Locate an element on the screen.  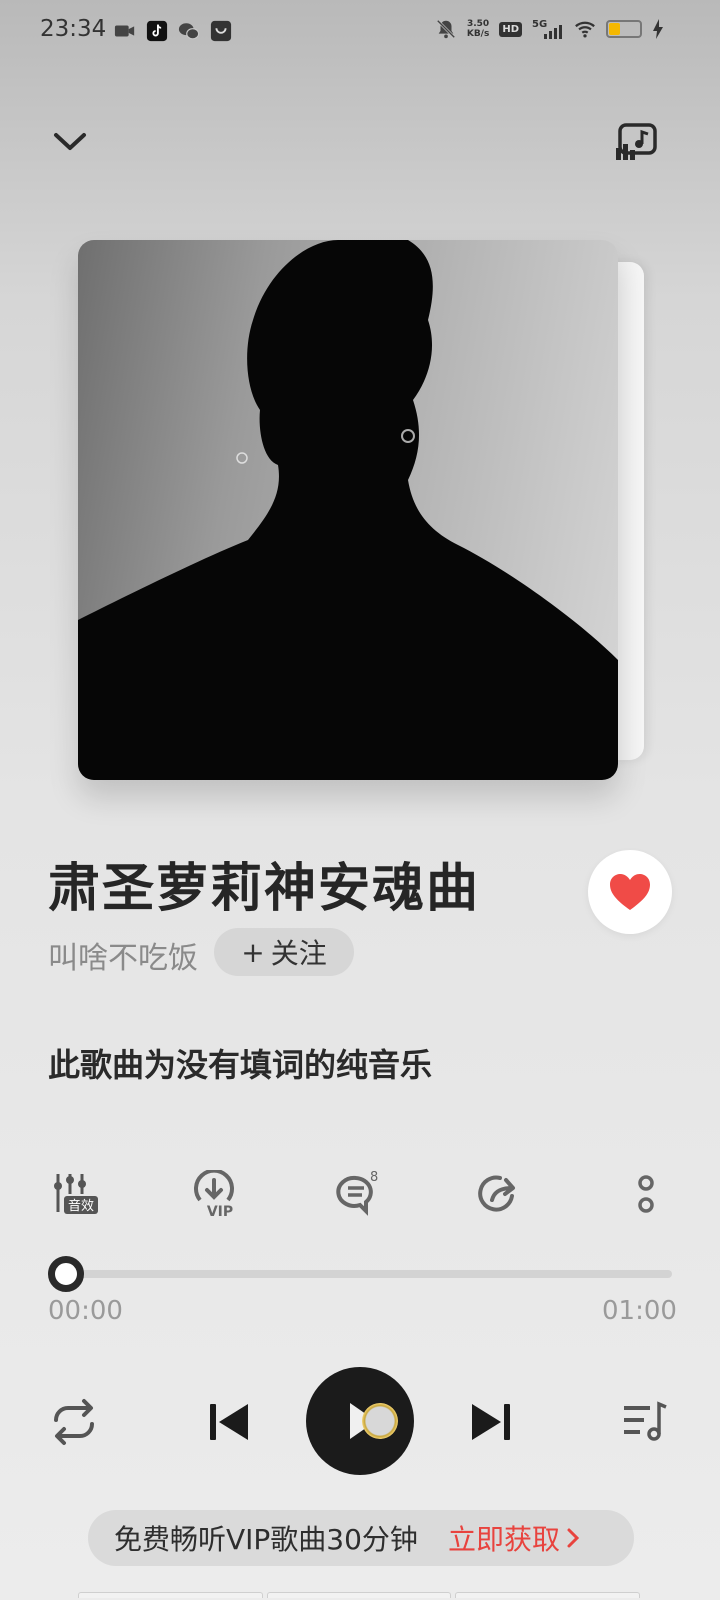
like-button is located at coordinates (630, 892).